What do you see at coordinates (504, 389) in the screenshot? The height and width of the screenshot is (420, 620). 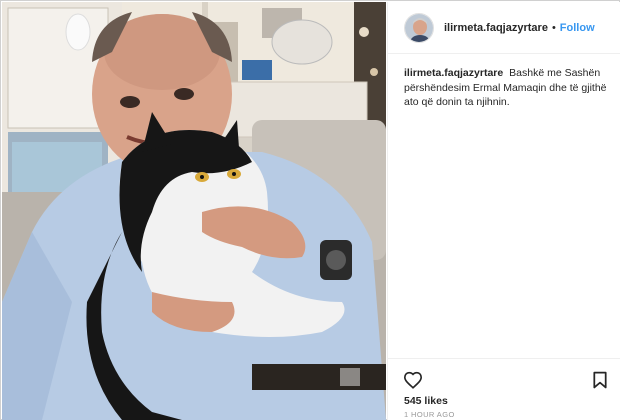 I see `post-actions: 545 likes 1 HOUR AGO` at bounding box center [504, 389].